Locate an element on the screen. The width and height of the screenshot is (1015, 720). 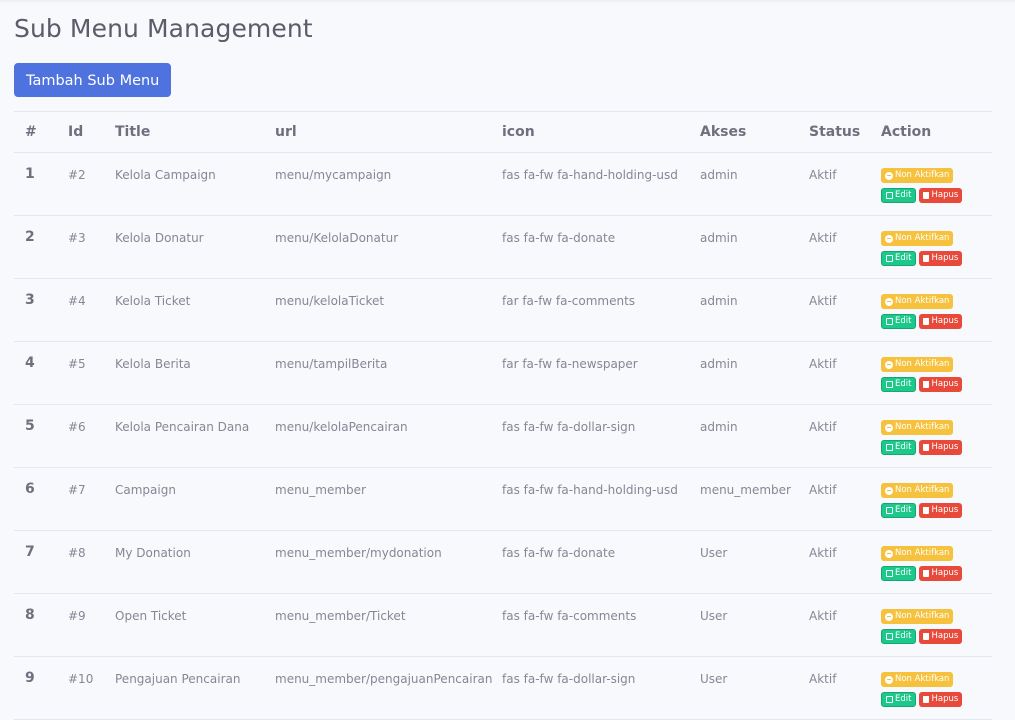
row-title: Kelola Pencairan Dana is located at coordinates (195, 436).